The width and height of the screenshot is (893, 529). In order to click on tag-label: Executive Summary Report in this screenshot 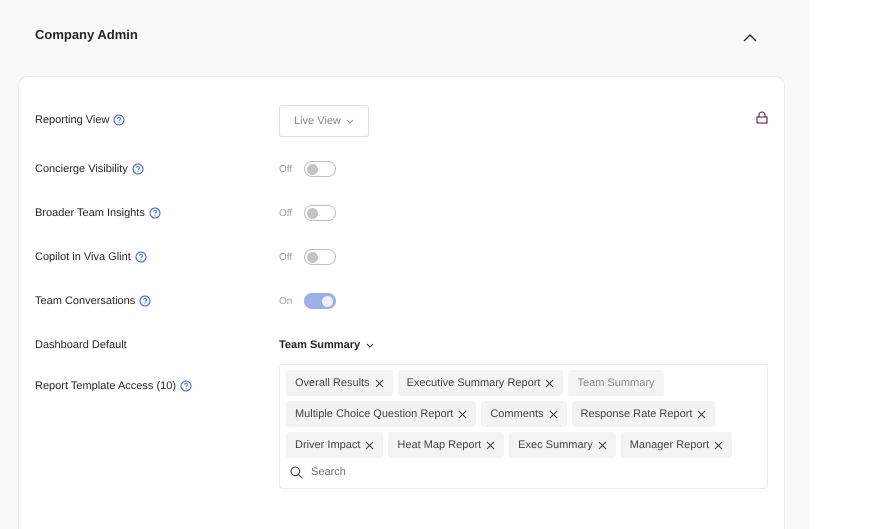, I will do `click(473, 383)`.